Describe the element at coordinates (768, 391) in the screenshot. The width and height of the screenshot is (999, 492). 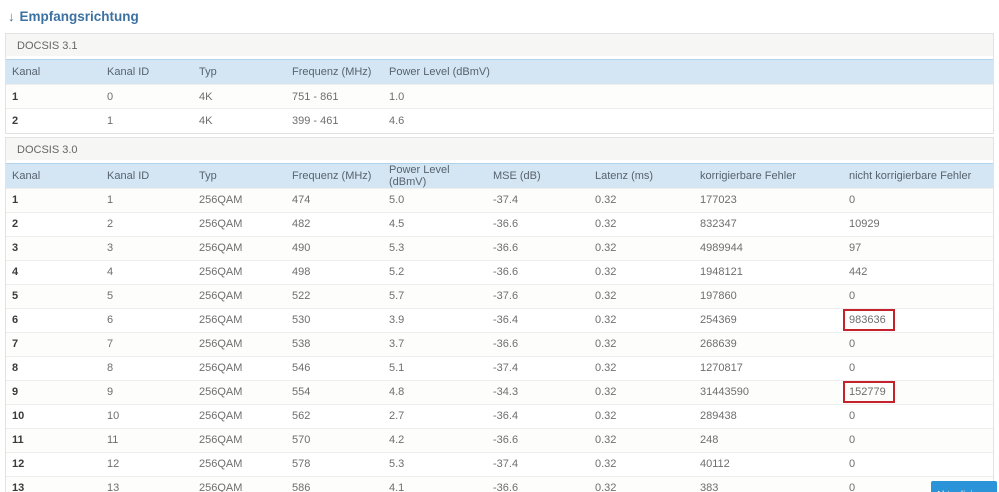
I see `cell: 31443590` at that location.